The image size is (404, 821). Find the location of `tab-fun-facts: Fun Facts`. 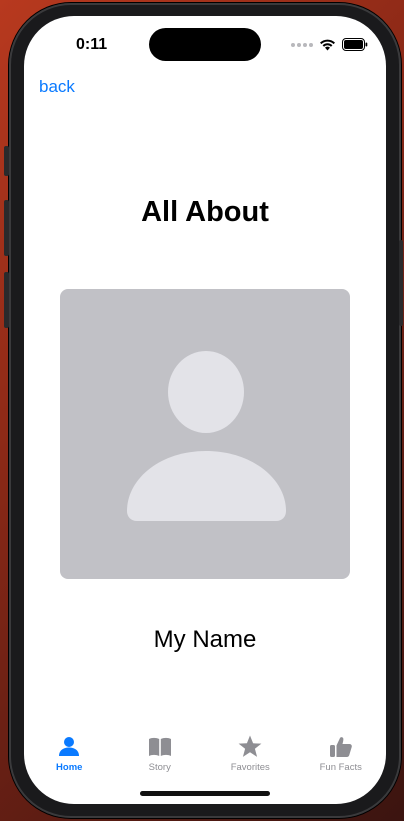

tab-fun-facts: Fun Facts is located at coordinates (341, 753).